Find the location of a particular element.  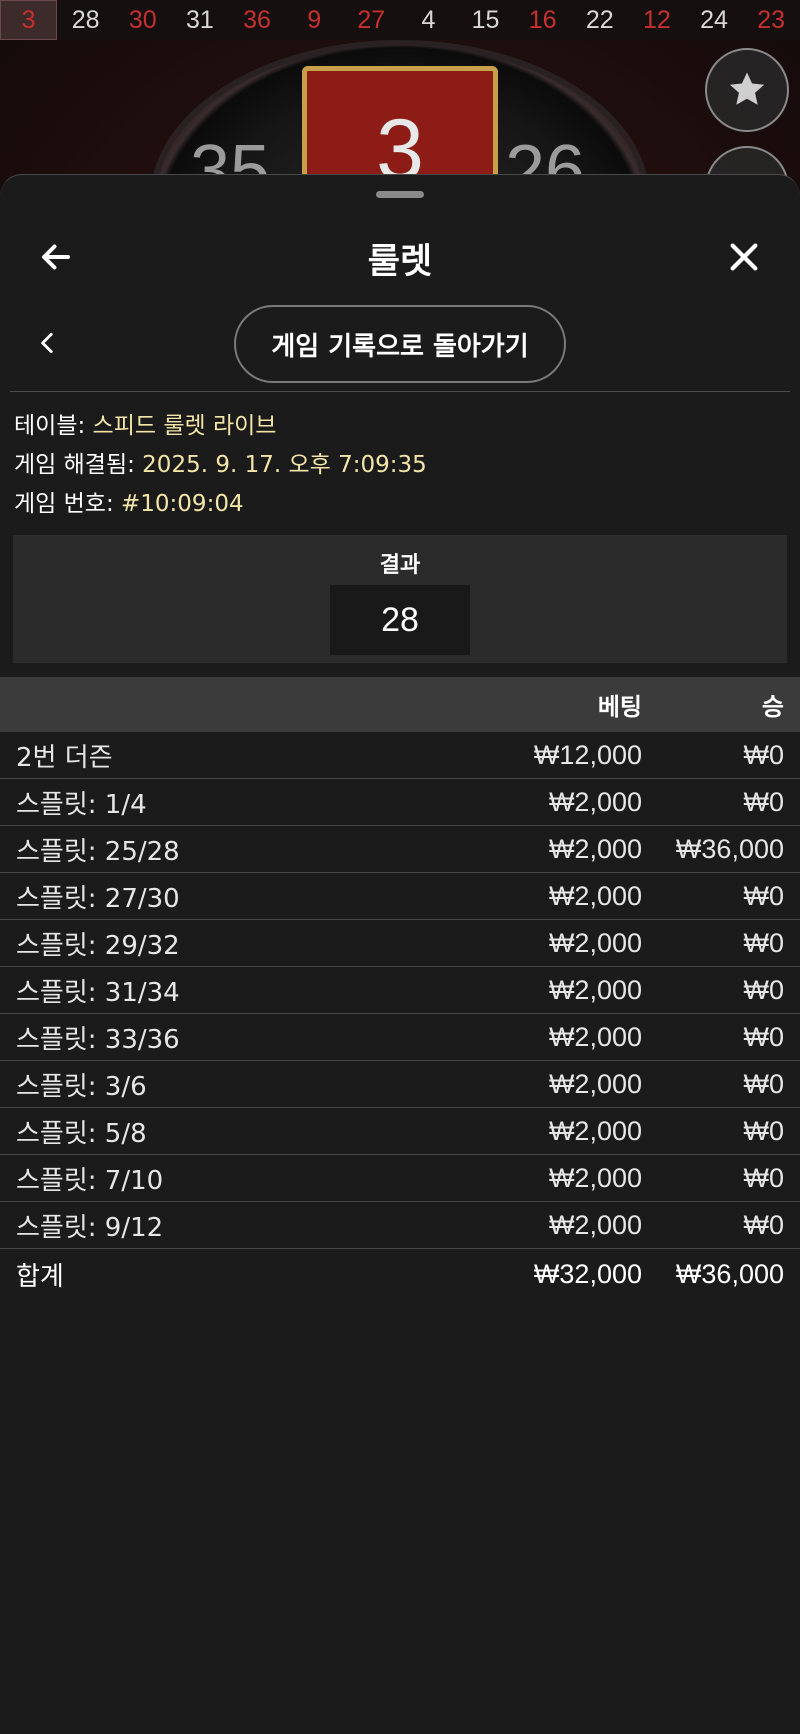

return-to-history-button: 게임 기록으로 돌아가기 is located at coordinates (400, 344).